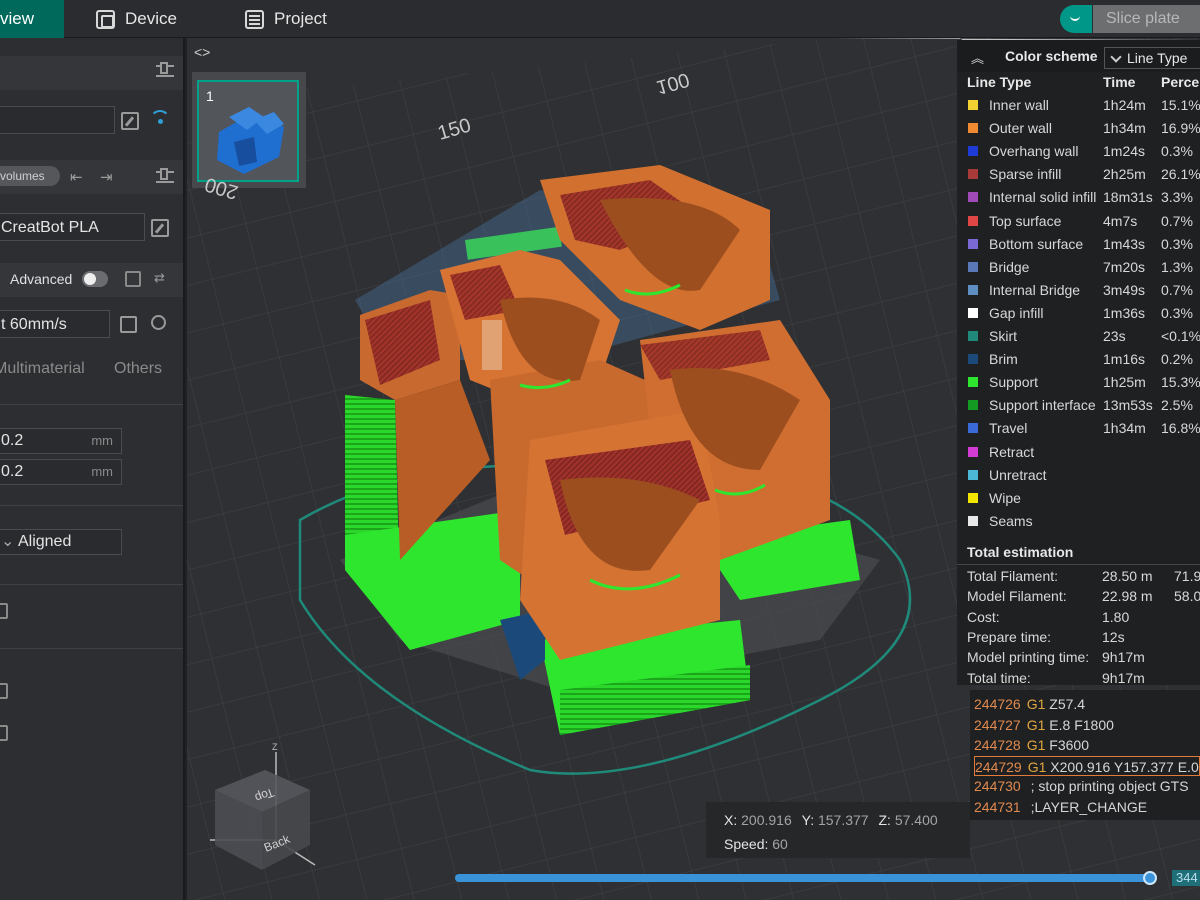  Describe the element at coordinates (977, 57) in the screenshot. I see `collapse-legend-icon: ︽` at that location.